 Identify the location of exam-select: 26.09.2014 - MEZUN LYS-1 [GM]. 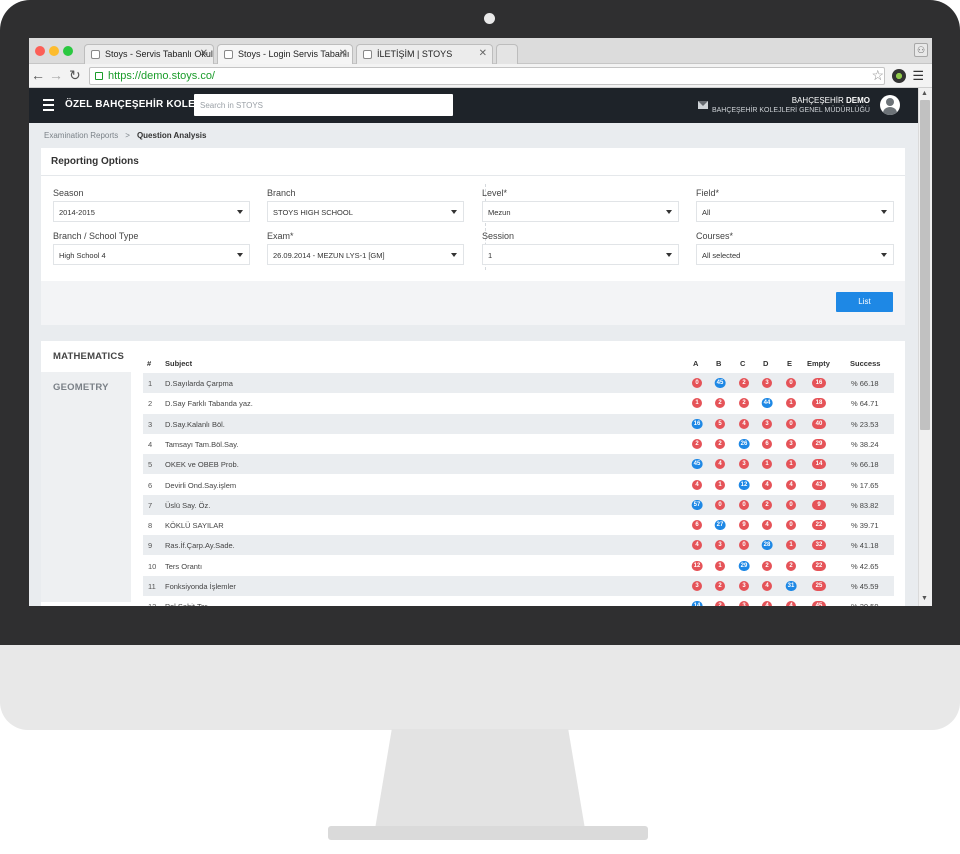
(365, 254).